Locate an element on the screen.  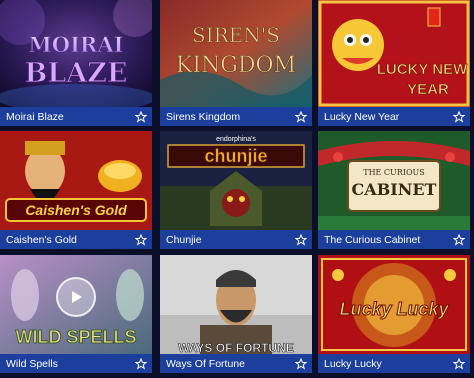
game-logo: WILD SPELLS is located at coordinates (76, 337).